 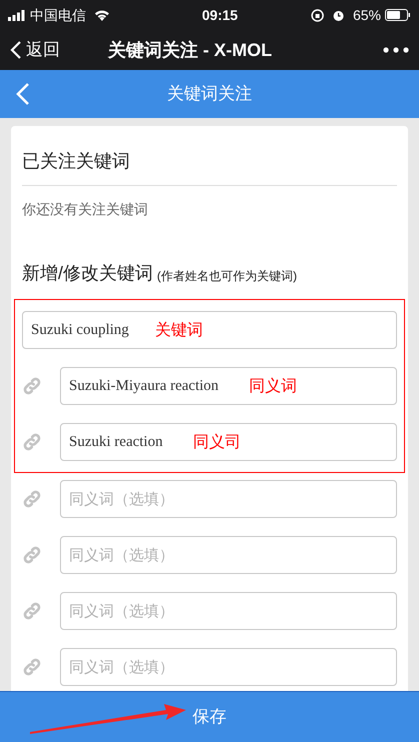 I want to click on signal-icon, so click(x=17, y=15).